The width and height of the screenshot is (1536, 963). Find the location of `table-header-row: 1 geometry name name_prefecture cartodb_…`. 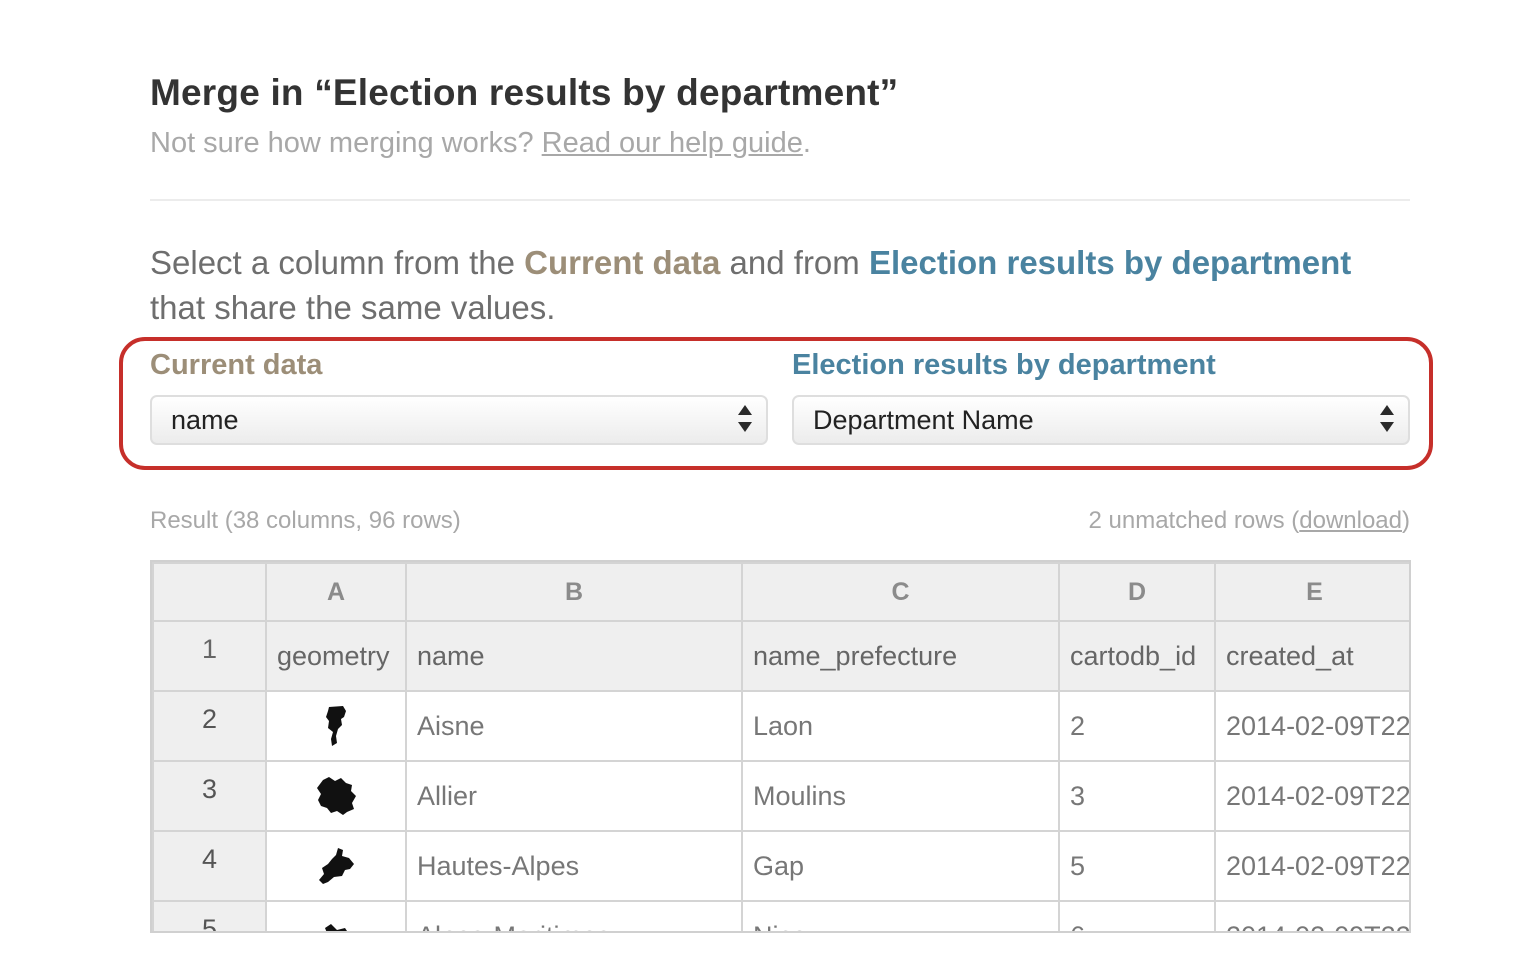

table-header-row: 1 geometry name name_prefecture cartodb_… is located at coordinates (780, 656).